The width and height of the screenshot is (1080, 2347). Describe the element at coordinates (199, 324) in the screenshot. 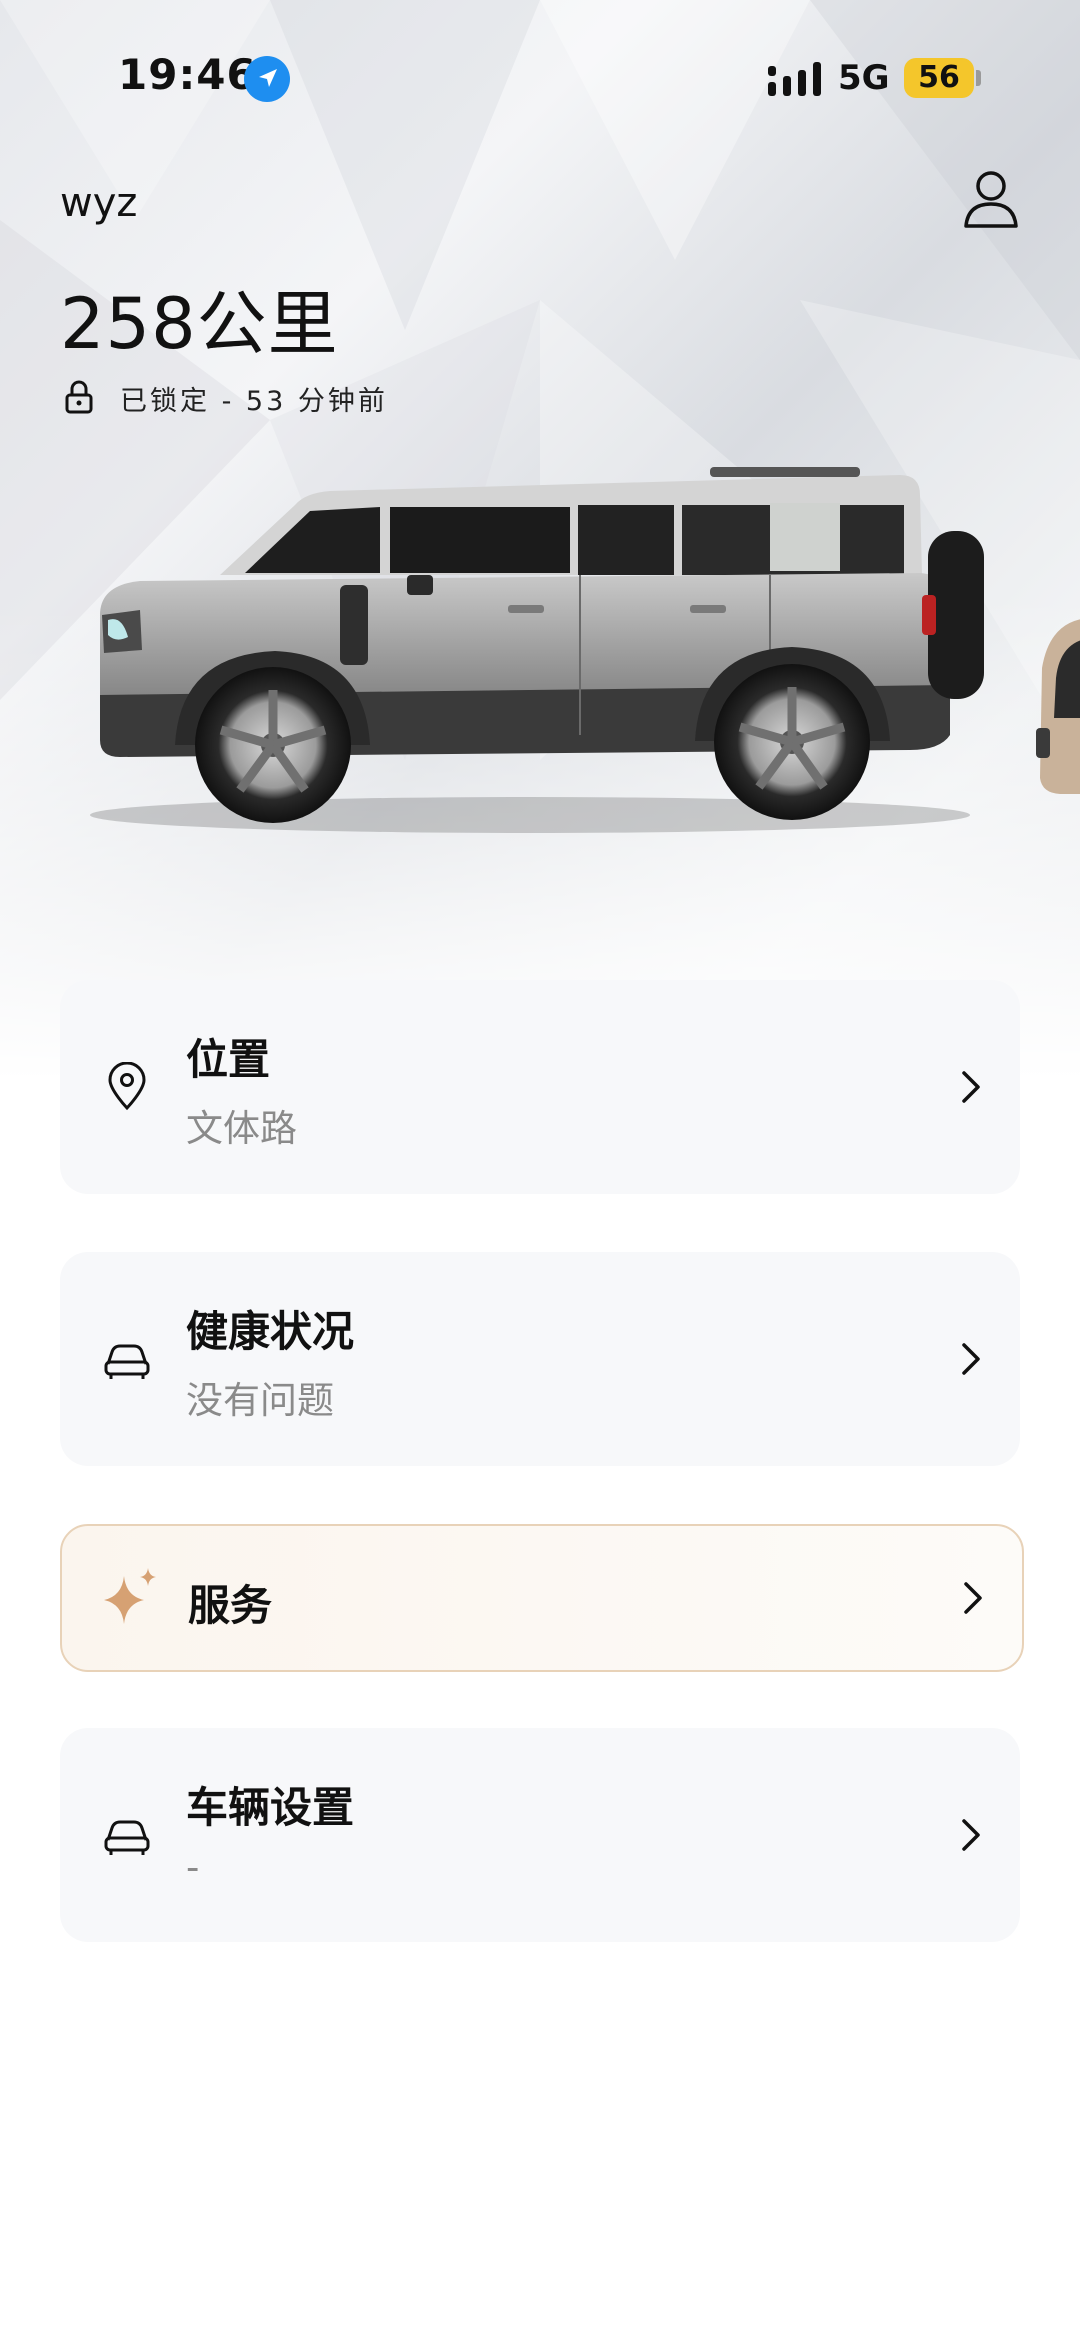

I see `range-remaining: 258公里` at that location.